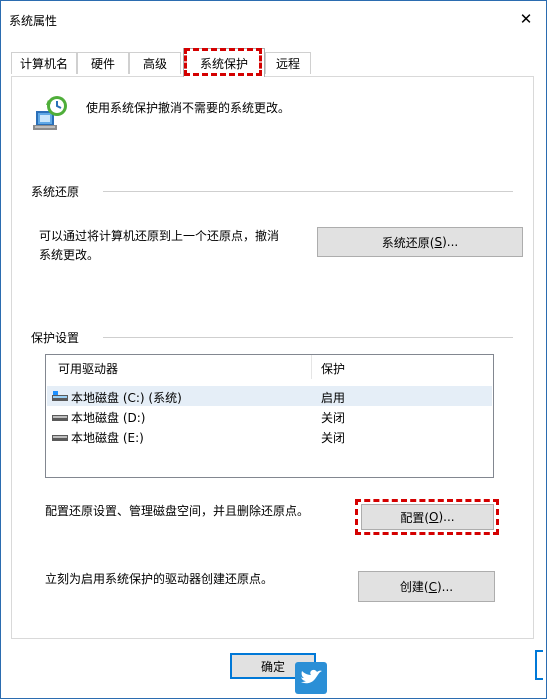  What do you see at coordinates (333, 368) in the screenshot?
I see `column-protection: 保护` at bounding box center [333, 368].